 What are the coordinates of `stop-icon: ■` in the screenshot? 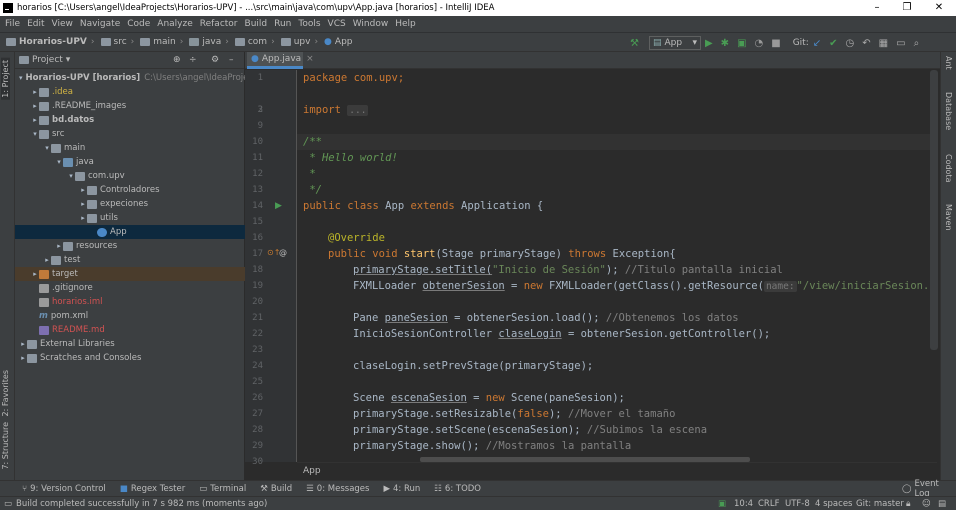 It's located at (775, 43).